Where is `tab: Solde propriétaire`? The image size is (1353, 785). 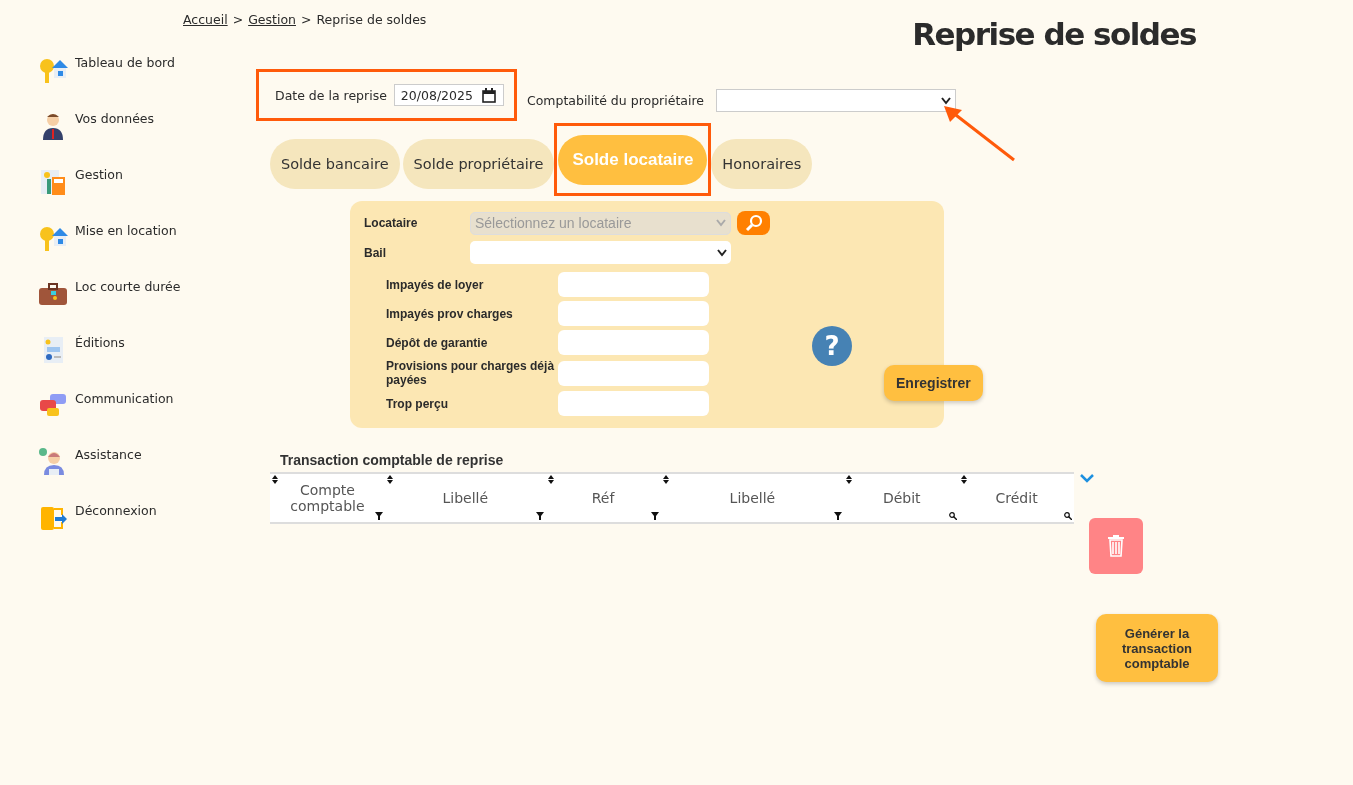 tab: Solde propriétaire is located at coordinates (478, 163).